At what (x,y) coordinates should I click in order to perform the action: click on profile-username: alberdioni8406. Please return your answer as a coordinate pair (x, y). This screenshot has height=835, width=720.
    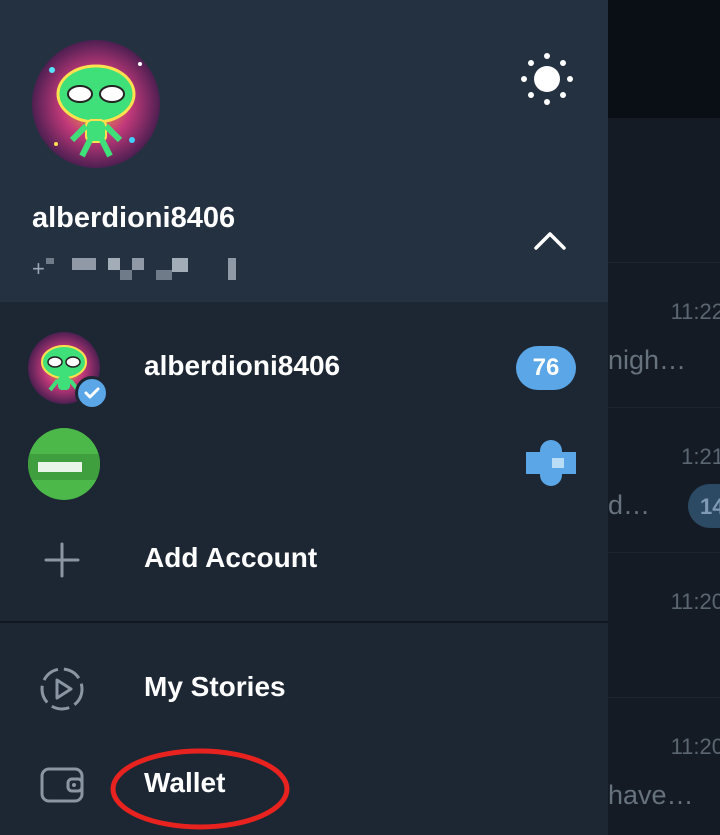
    Looking at the image, I should click on (134, 218).